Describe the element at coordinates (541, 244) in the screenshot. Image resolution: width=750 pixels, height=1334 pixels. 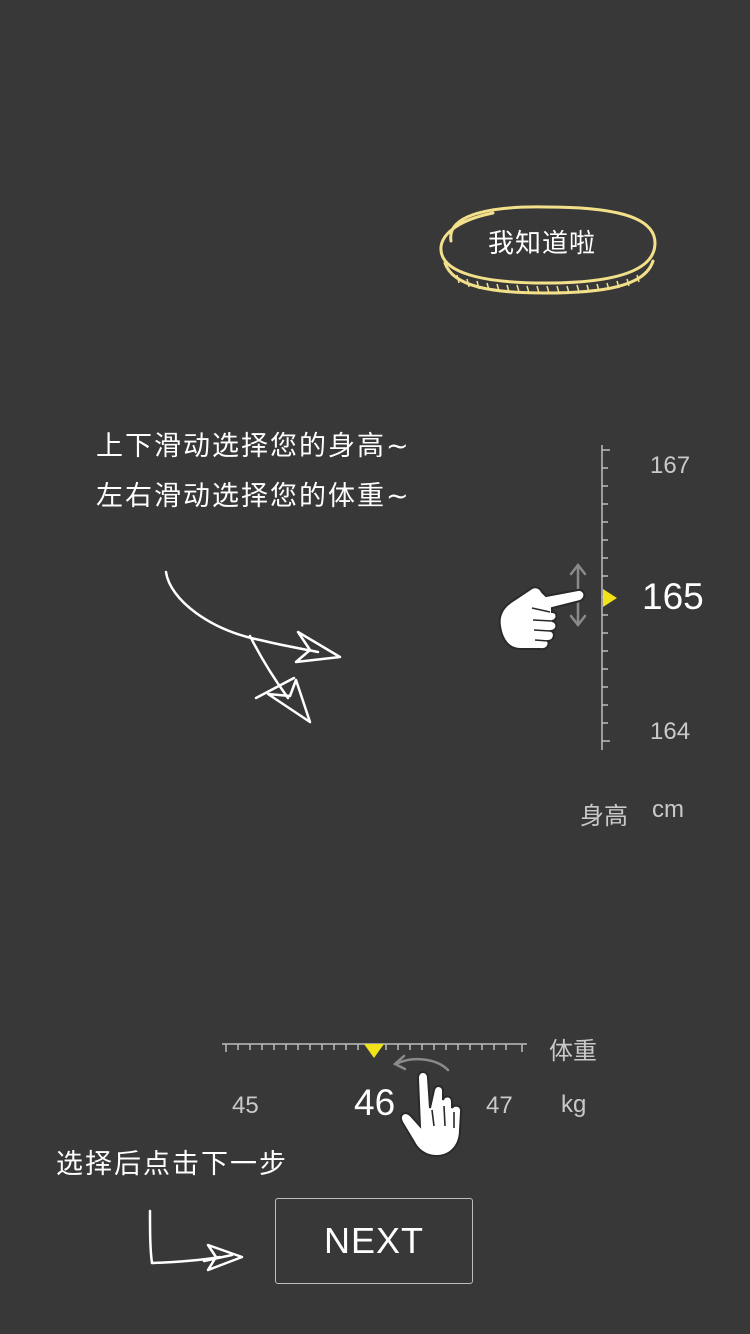
I see `got-it-label: 我知道啦` at that location.